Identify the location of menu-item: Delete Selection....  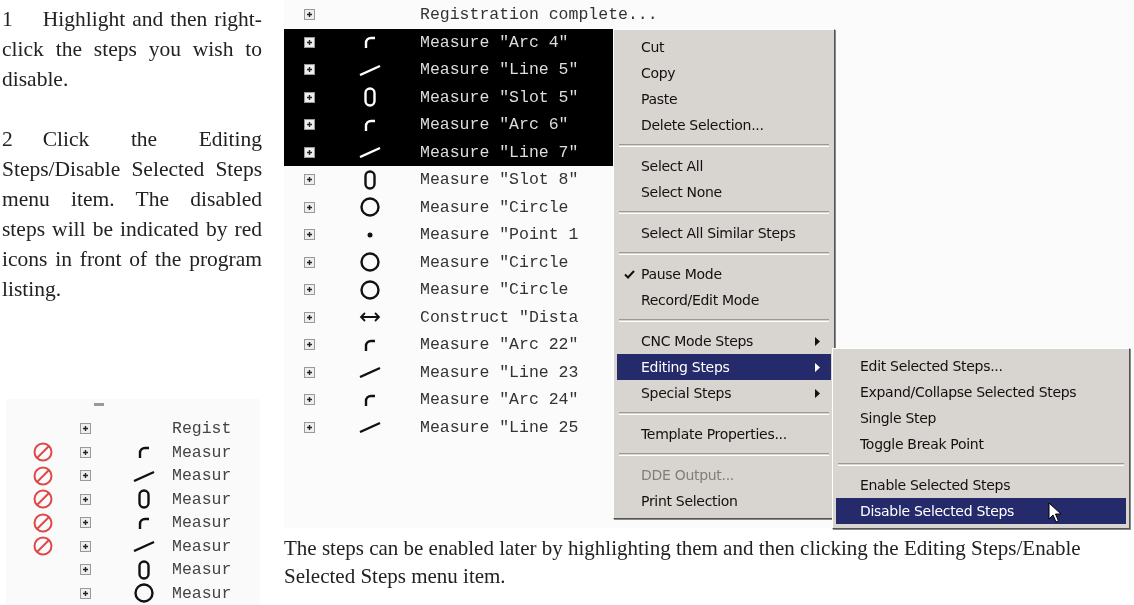
(724, 125).